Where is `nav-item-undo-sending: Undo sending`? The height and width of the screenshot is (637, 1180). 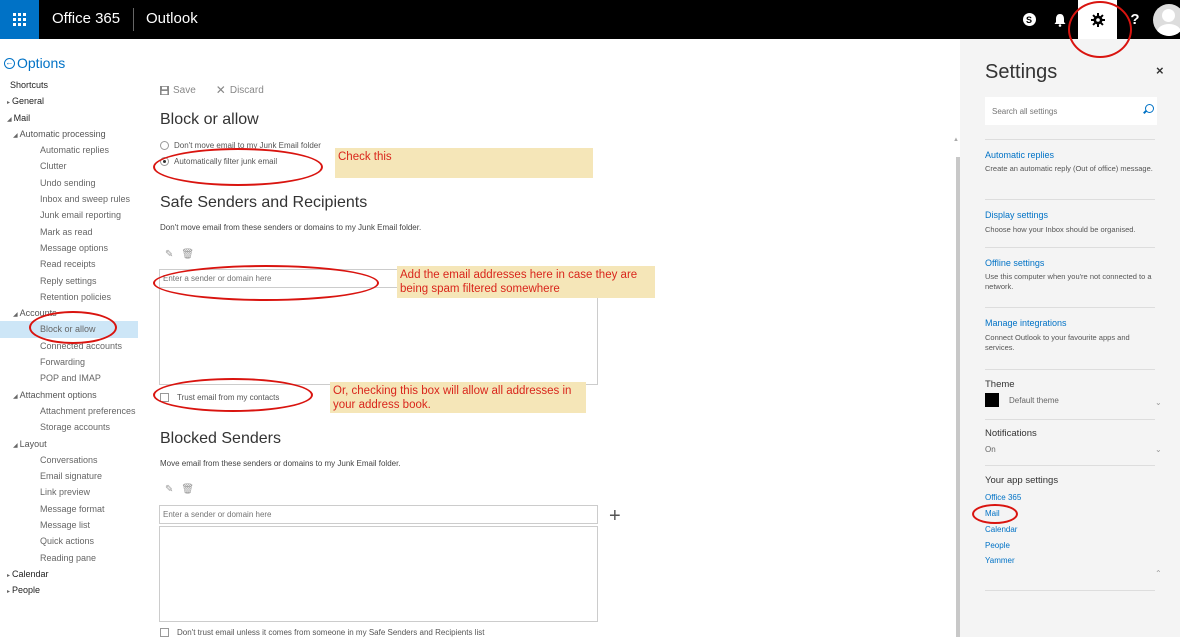
nav-item-undo-sending: Undo sending is located at coordinates (69, 183).